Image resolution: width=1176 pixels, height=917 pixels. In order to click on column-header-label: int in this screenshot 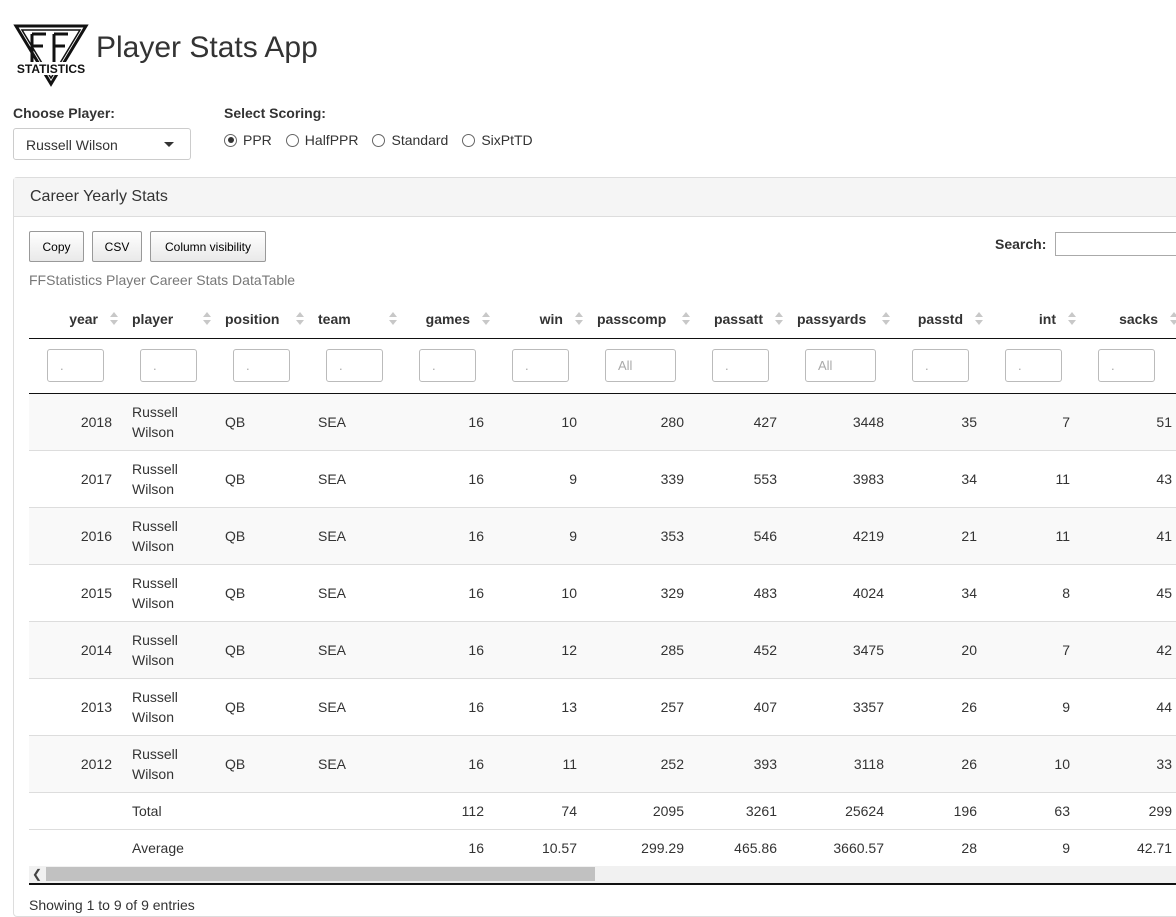, I will do `click(1047, 318)`.